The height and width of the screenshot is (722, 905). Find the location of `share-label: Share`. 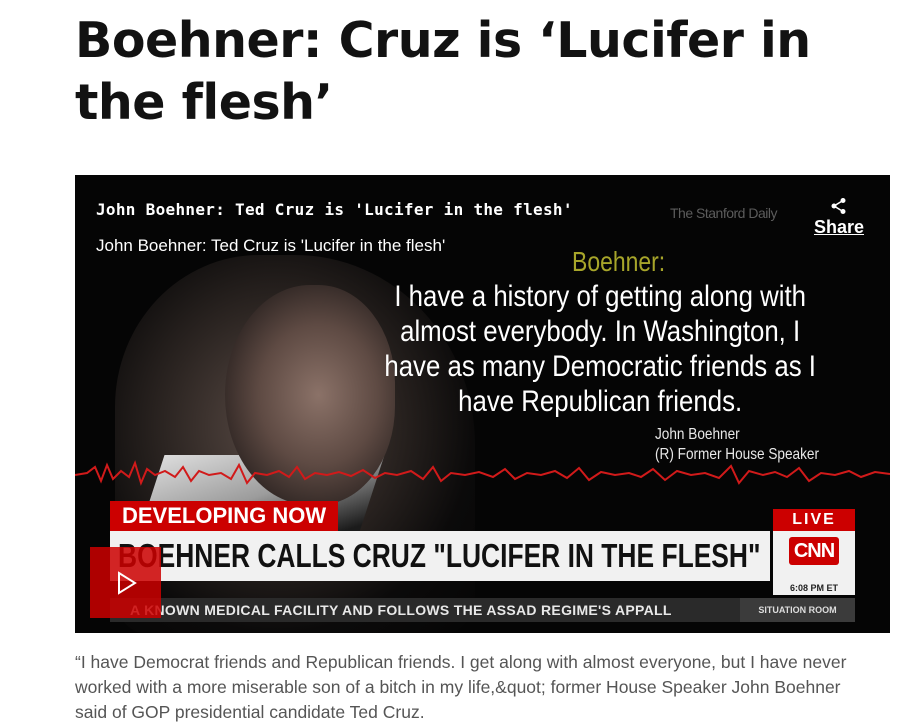

share-label: Share is located at coordinates (839, 227).